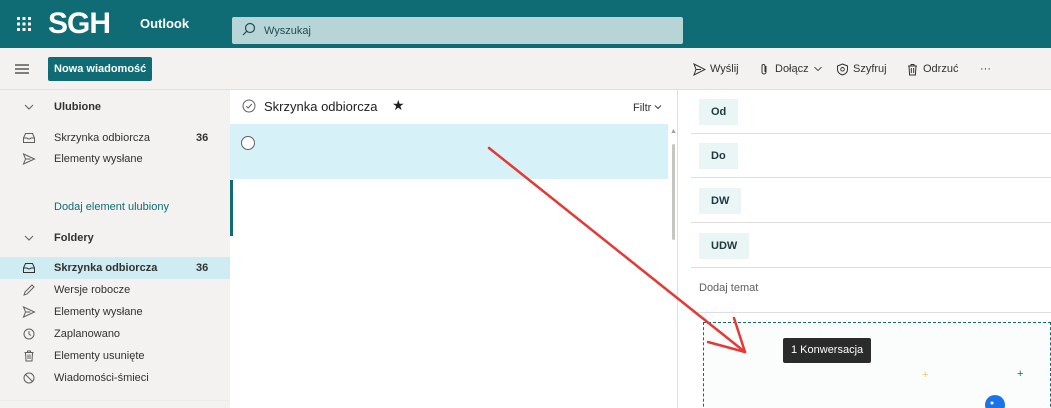 This screenshot has width=1051, height=408. What do you see at coordinates (871, 312) in the screenshot?
I see `subject-divider` at bounding box center [871, 312].